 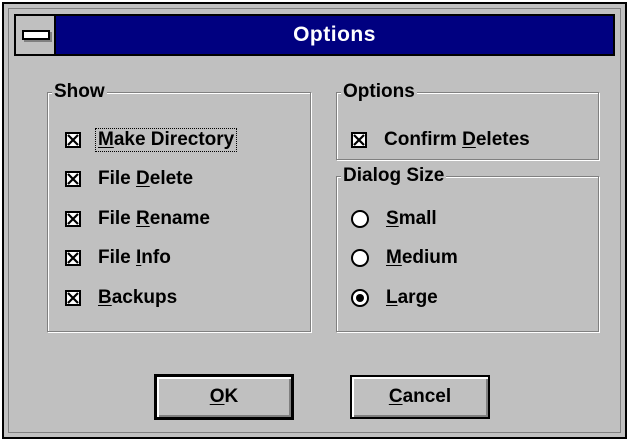 I want to click on title-bar: Options, so click(x=314, y=35).